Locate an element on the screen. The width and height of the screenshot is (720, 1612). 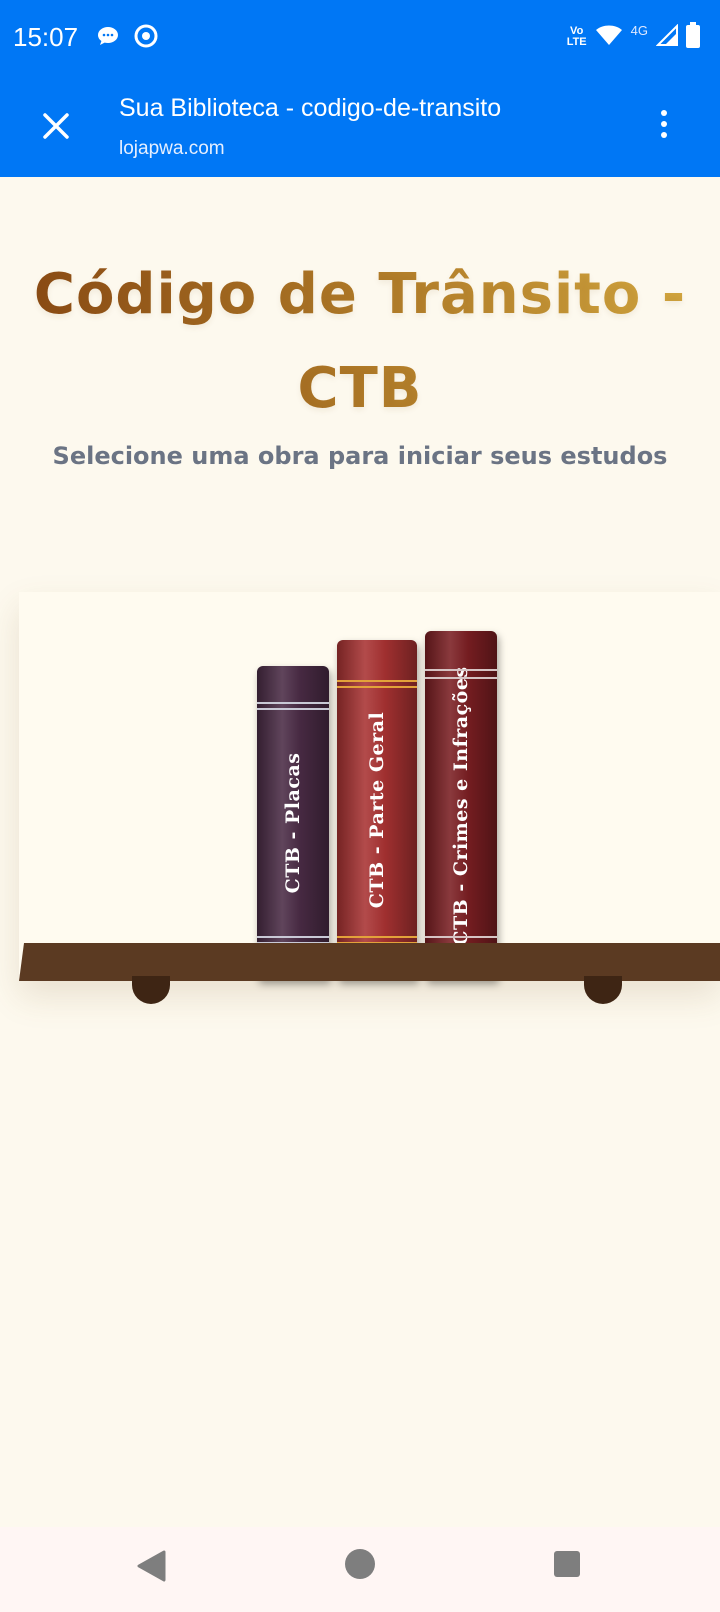
back-icon is located at coordinates (151, 1566).